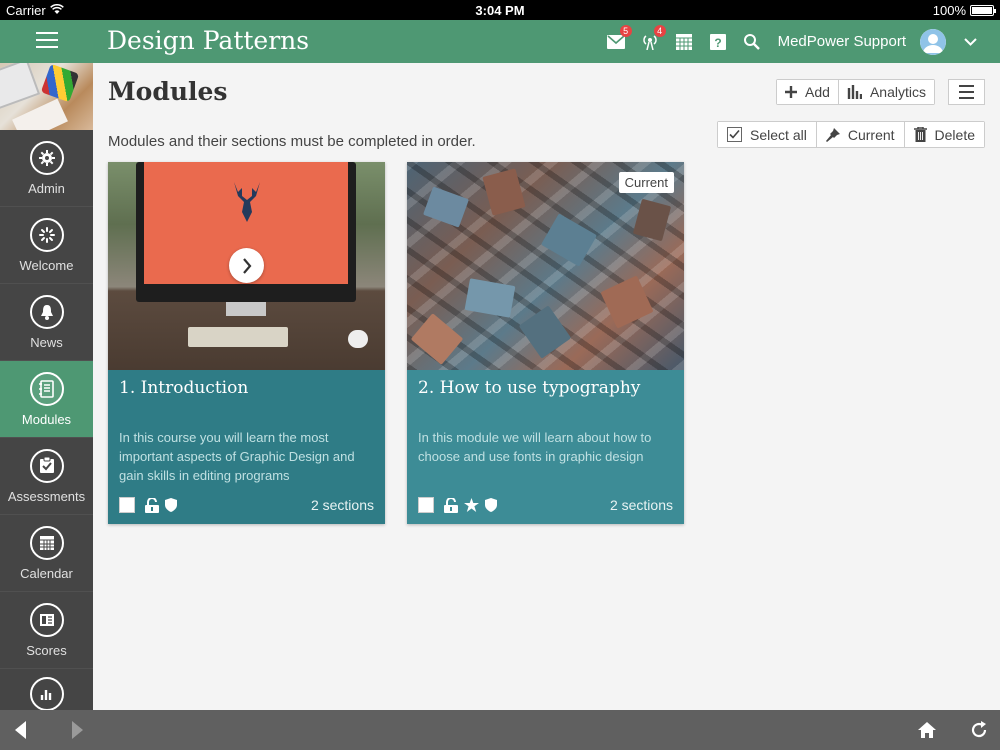 Image resolution: width=1000 pixels, height=750 pixels. I want to click on chevron-down-icon, so click(970, 41).